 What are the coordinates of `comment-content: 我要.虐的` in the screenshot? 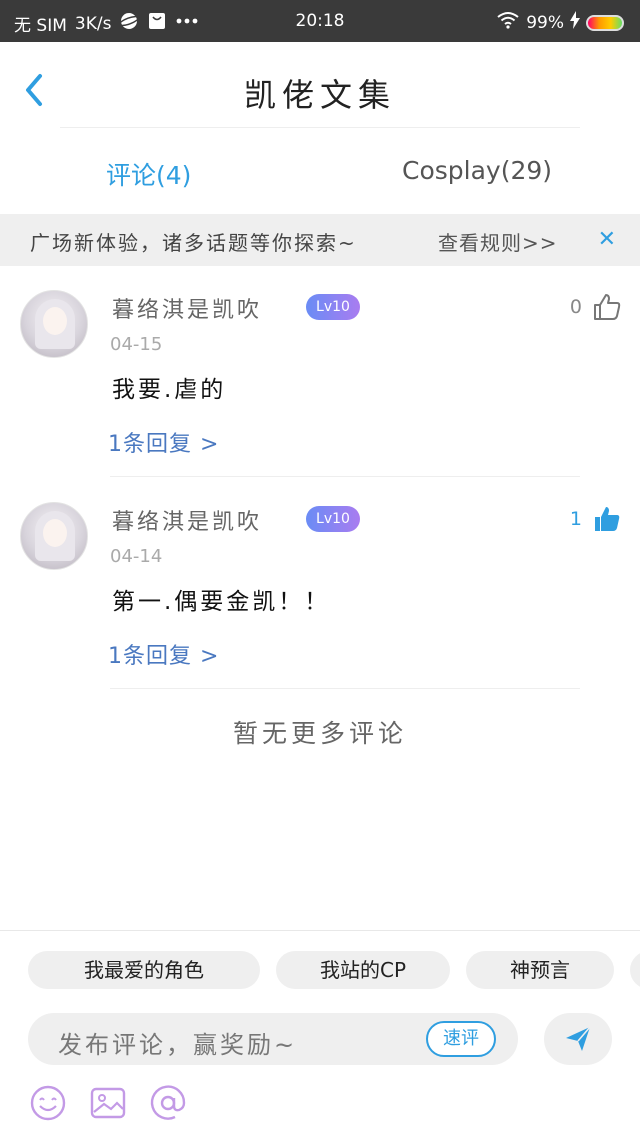 It's located at (169, 390).